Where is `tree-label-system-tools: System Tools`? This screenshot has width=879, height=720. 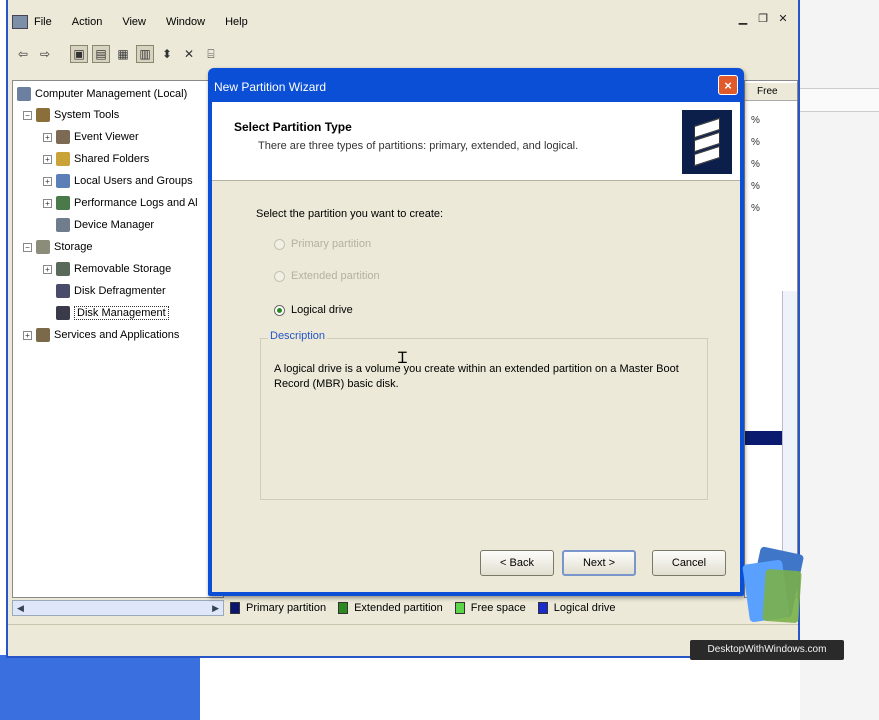
tree-label-system-tools: System Tools is located at coordinates (87, 115).